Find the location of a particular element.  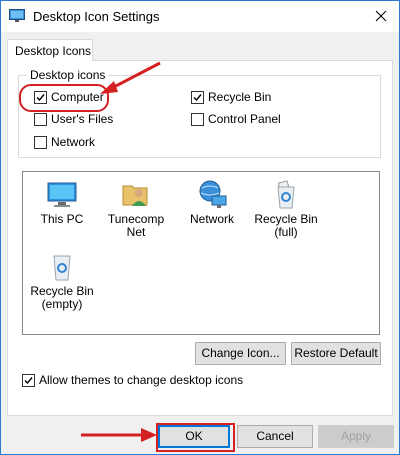

list-item-label: Network is located at coordinates (211, 219).